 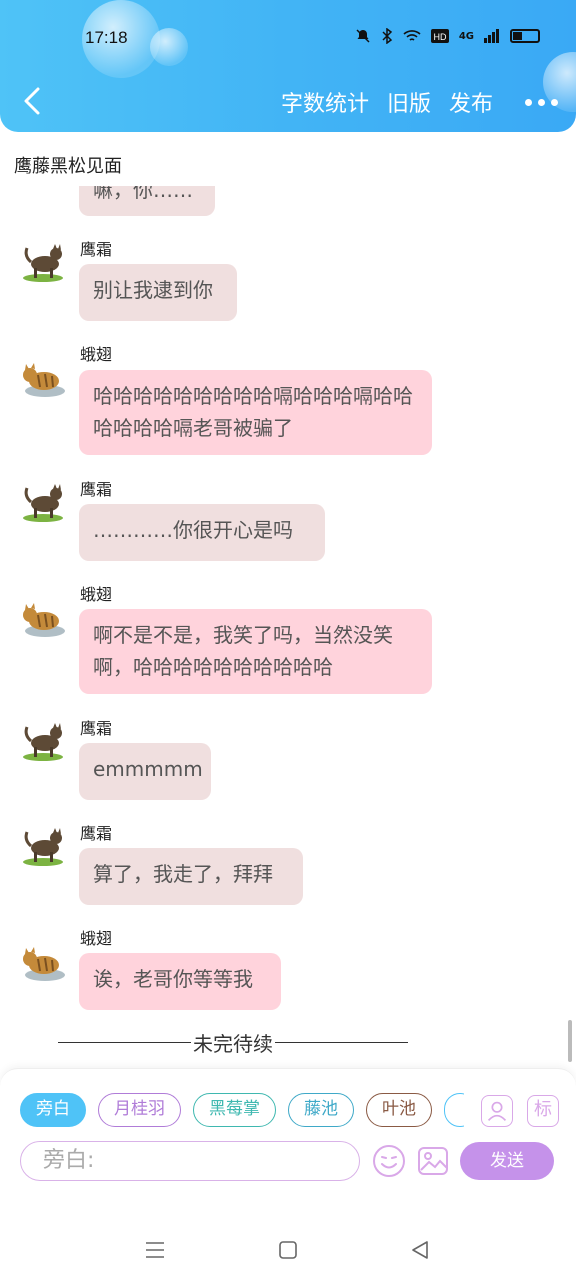 I want to click on bluetooth-icon, so click(x=387, y=36).